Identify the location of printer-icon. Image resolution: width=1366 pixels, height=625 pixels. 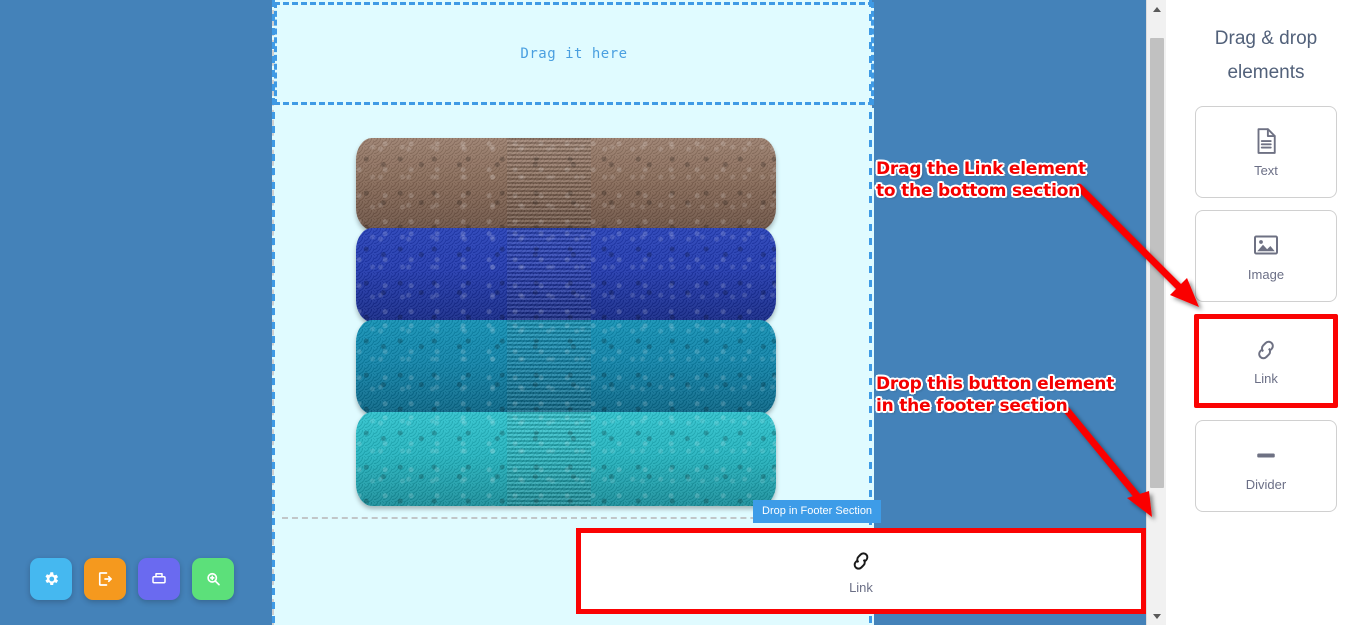
(159, 578).